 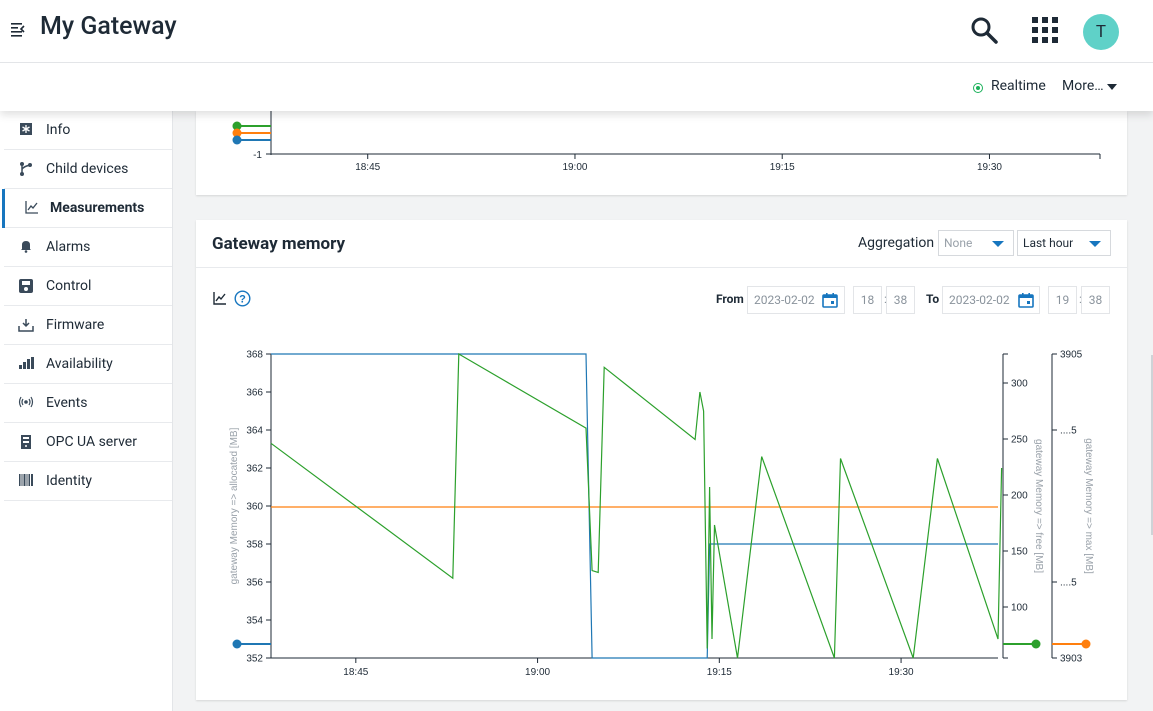 I want to click on apps-grid-icon, so click(x=1045, y=30).